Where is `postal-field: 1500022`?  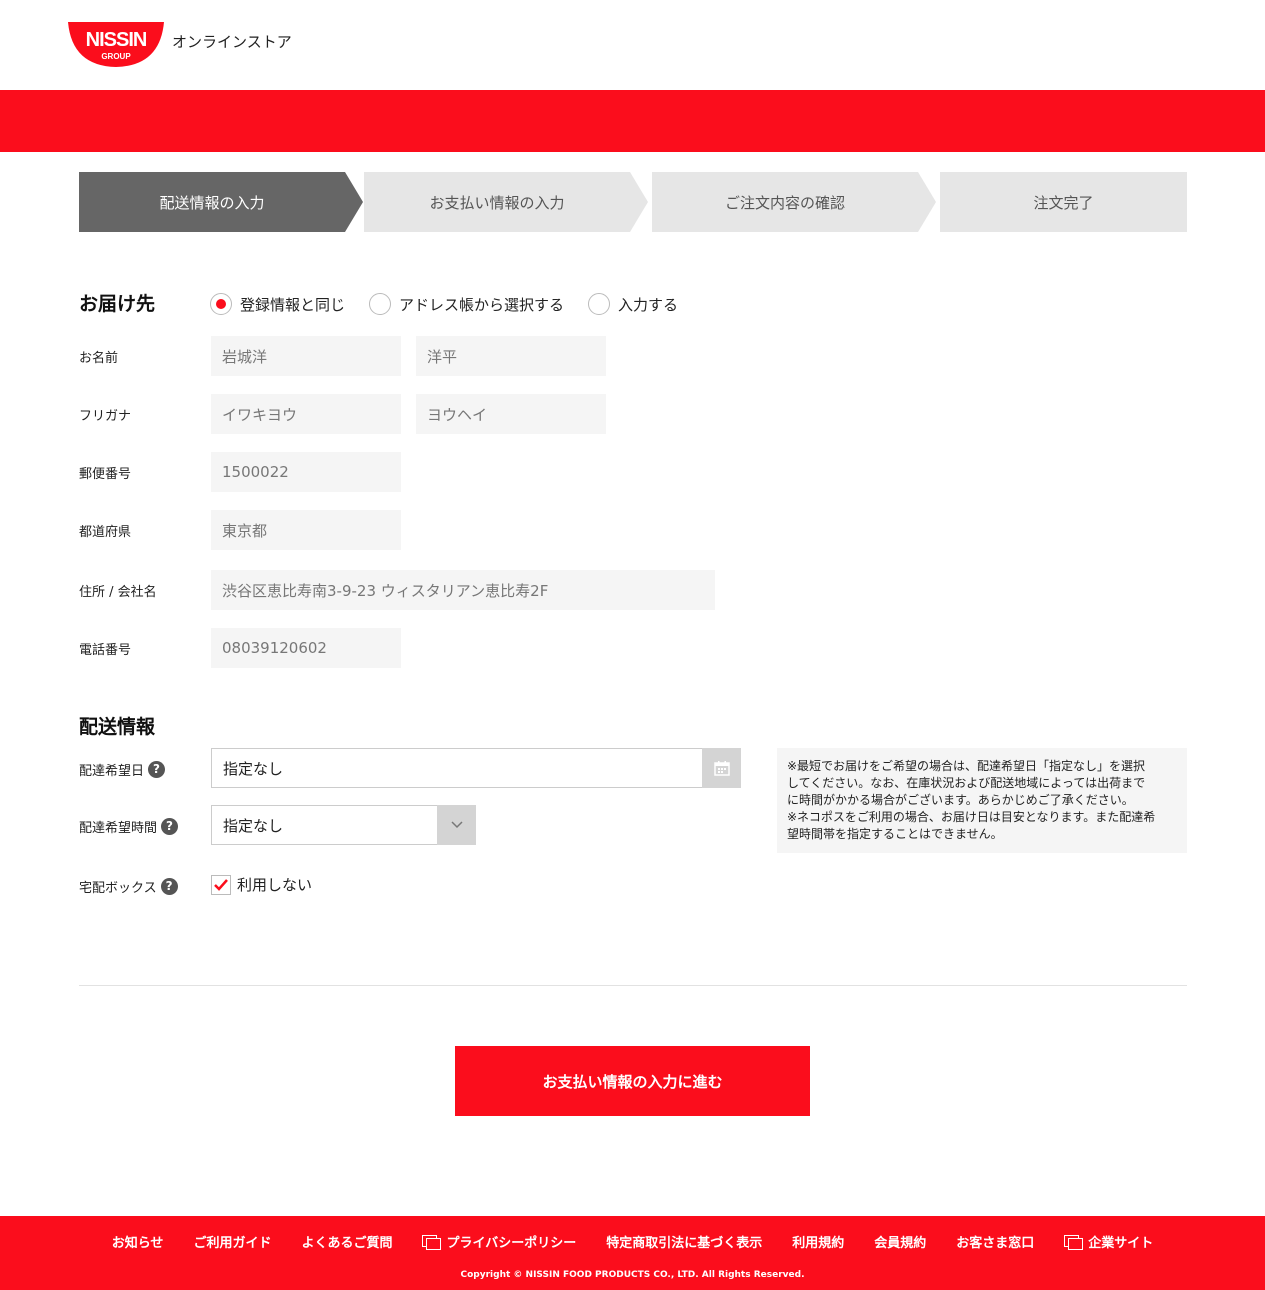
postal-field: 1500022 is located at coordinates (306, 472).